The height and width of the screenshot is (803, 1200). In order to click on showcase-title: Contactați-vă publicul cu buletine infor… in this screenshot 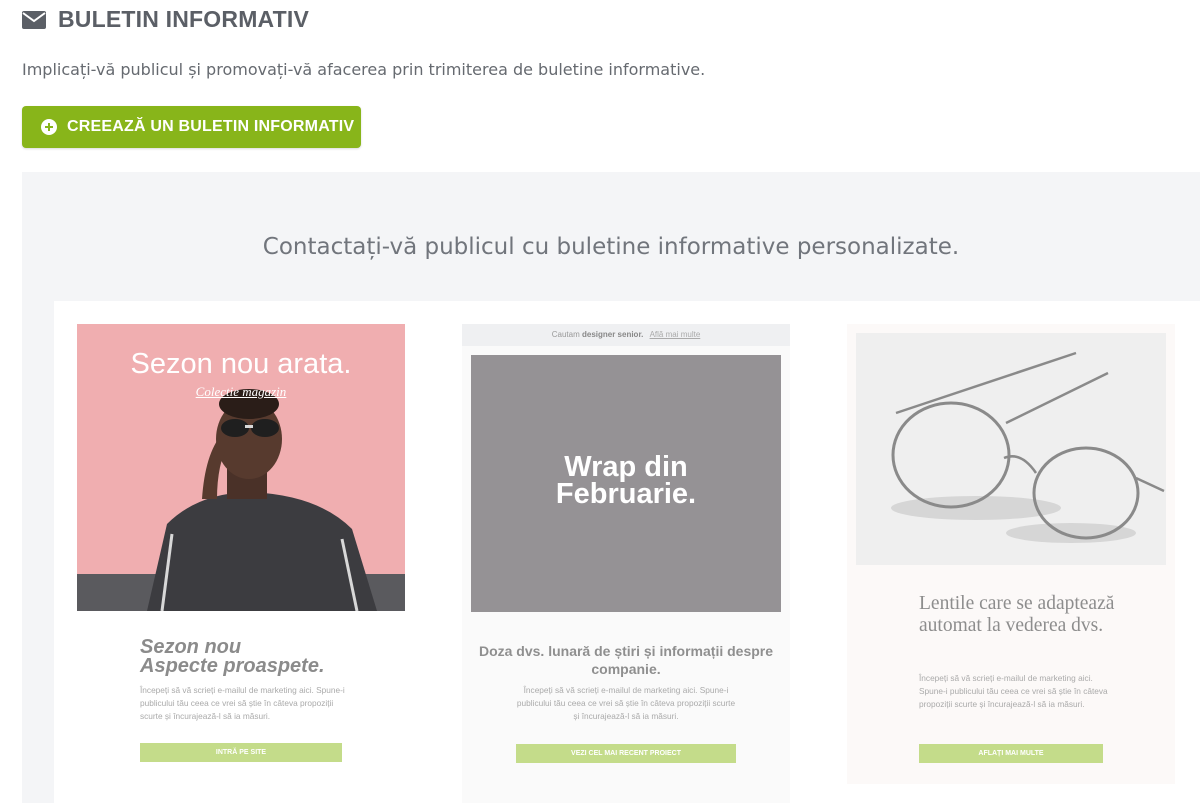, I will do `click(611, 247)`.